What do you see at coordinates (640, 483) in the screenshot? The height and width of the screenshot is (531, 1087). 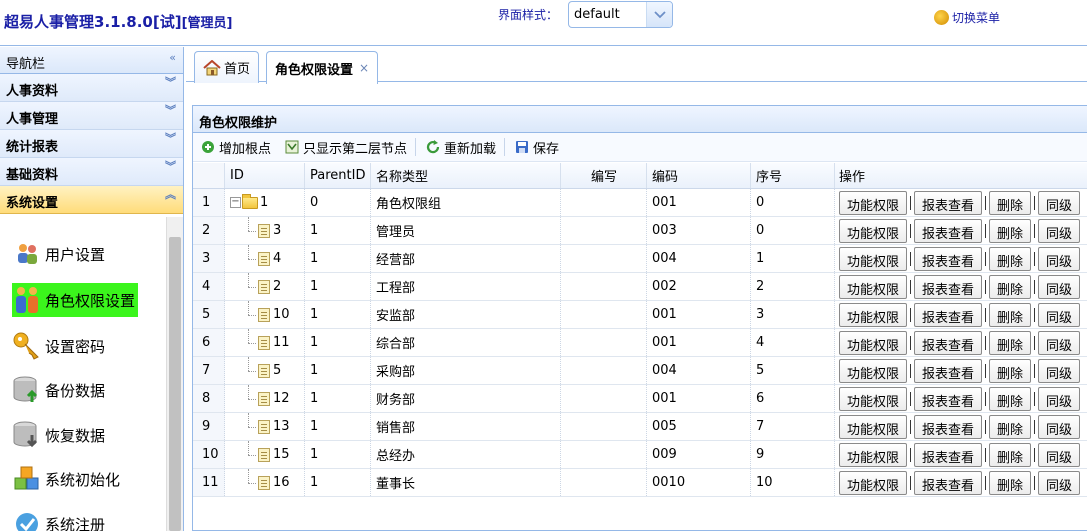 I see `table-row: 11 16 1 董事长 0010 10 功能权限 报表查看 删除 同级` at bounding box center [640, 483].